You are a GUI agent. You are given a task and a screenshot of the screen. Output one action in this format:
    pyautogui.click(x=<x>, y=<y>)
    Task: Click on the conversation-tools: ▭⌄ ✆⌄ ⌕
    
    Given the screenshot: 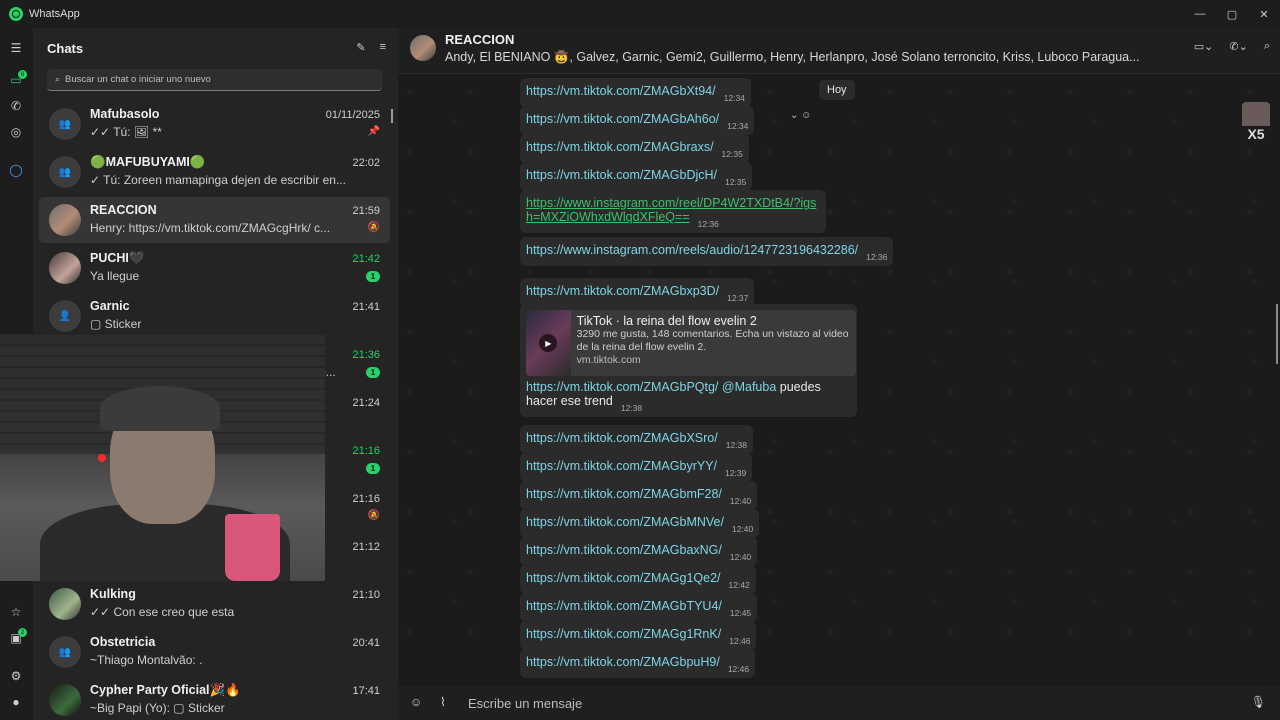 What is the action you would take?
    pyautogui.click(x=1232, y=46)
    